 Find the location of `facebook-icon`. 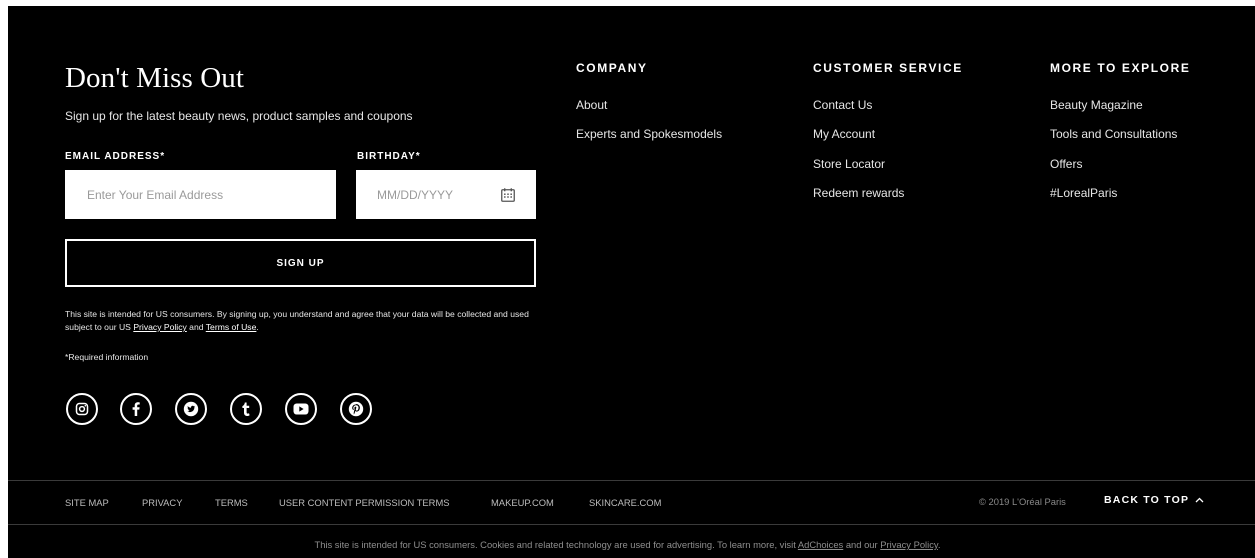

facebook-icon is located at coordinates (136, 409).